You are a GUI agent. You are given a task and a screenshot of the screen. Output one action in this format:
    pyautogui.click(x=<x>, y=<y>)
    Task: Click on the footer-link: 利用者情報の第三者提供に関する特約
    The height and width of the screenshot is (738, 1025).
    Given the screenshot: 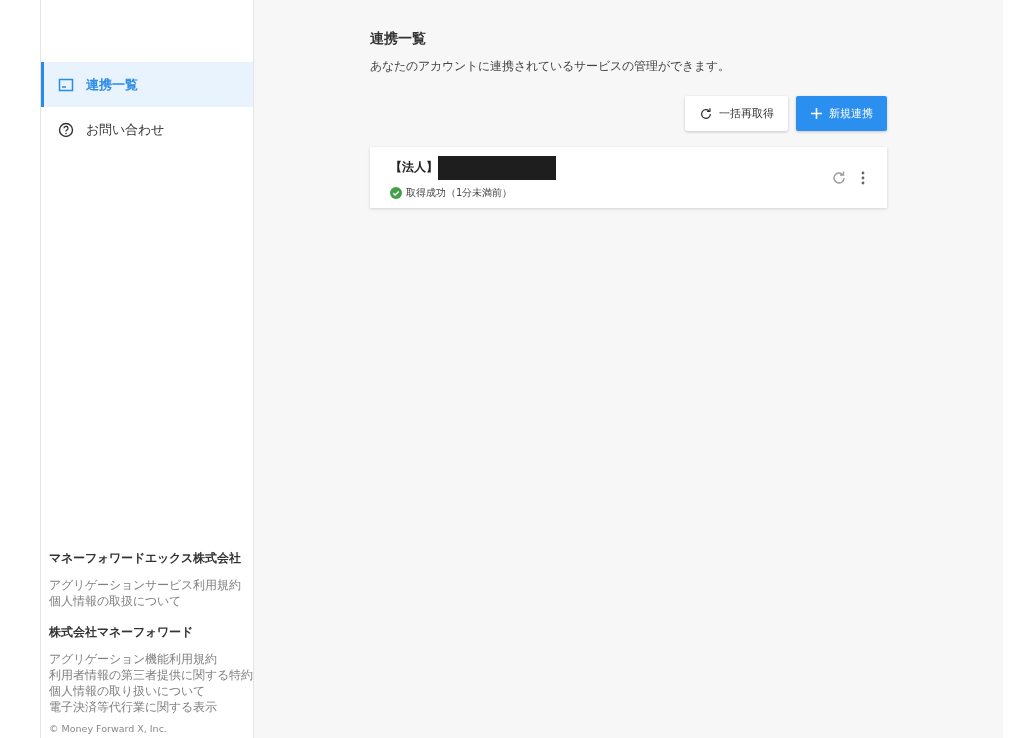 What is the action you would take?
    pyautogui.click(x=151, y=675)
    